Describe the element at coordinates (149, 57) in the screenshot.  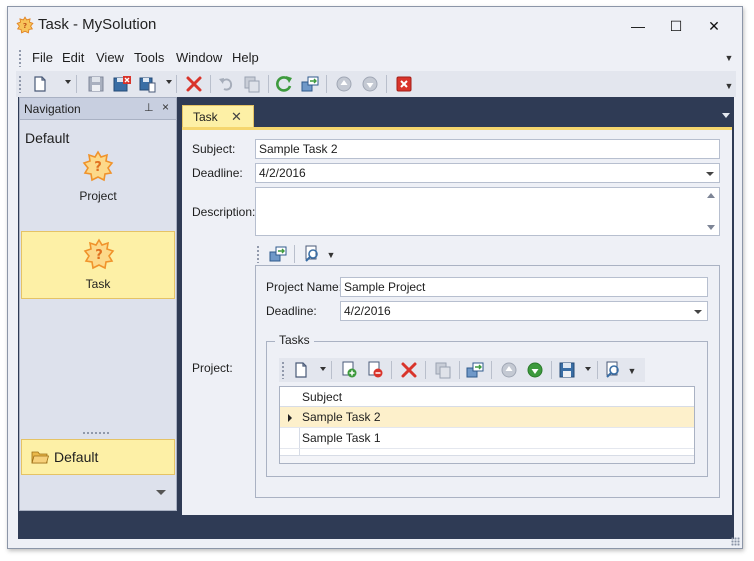
I see `menu-tools: Tools` at that location.